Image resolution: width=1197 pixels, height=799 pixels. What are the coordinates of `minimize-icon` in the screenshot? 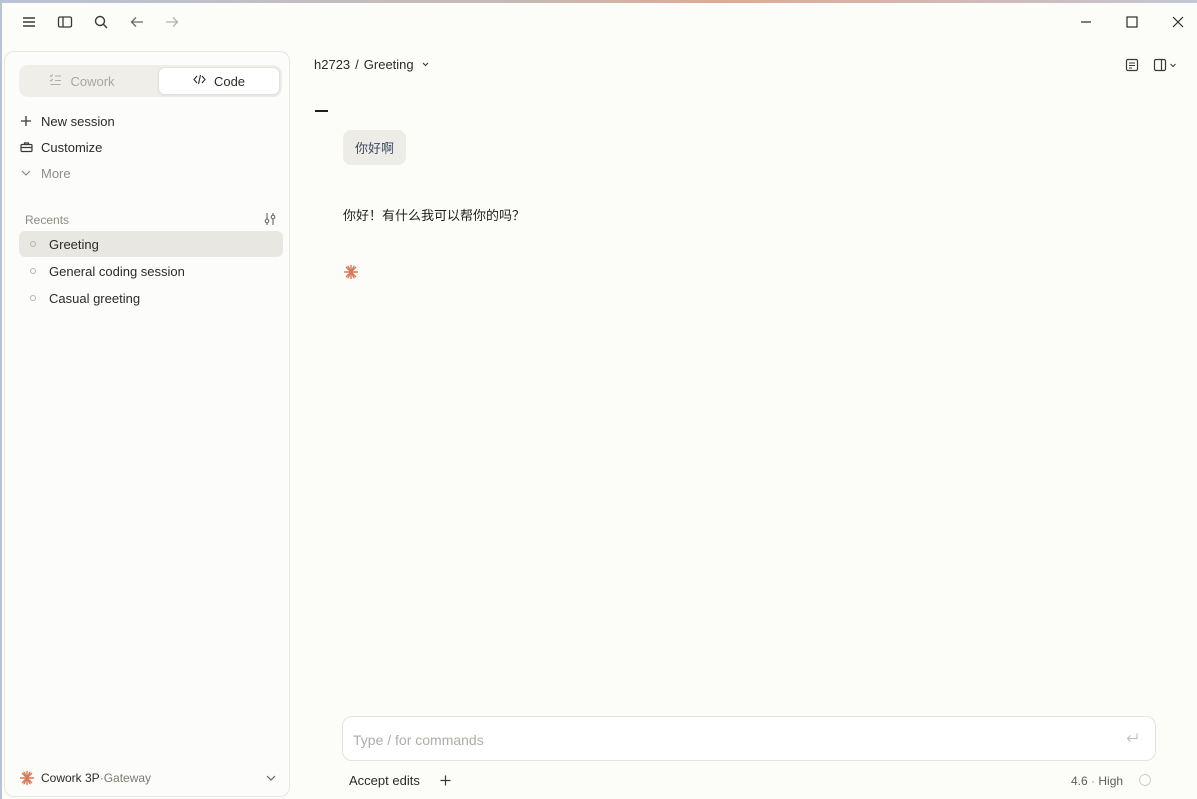 It's located at (1086, 22).